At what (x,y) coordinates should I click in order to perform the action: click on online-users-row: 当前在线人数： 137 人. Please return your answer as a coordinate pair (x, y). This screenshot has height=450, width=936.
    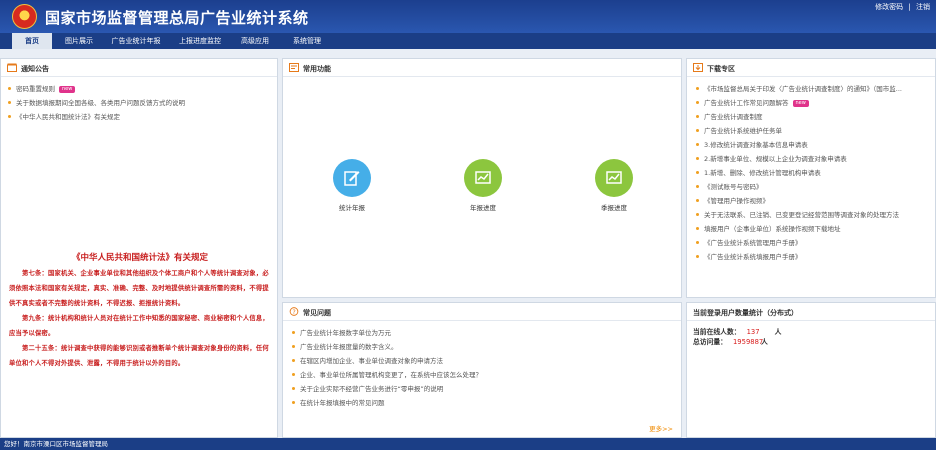
    Looking at the image, I should click on (811, 332).